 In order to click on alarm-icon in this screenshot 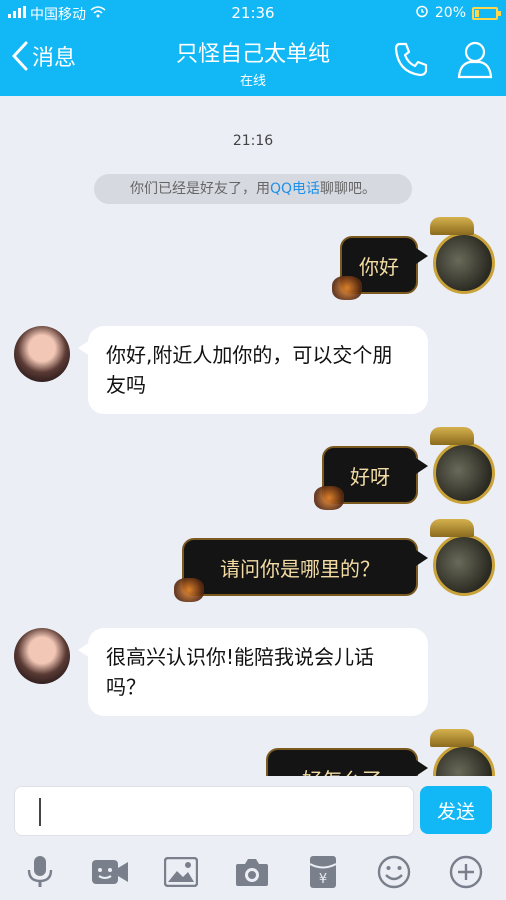, I will do `click(422, 13)`.